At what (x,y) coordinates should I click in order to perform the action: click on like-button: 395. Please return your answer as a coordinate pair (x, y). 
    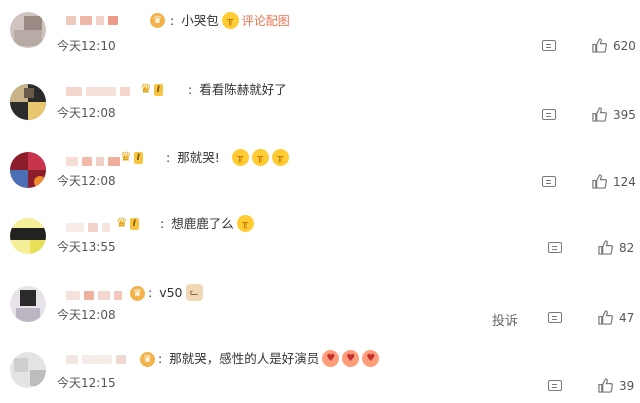
    Looking at the image, I should click on (614, 114).